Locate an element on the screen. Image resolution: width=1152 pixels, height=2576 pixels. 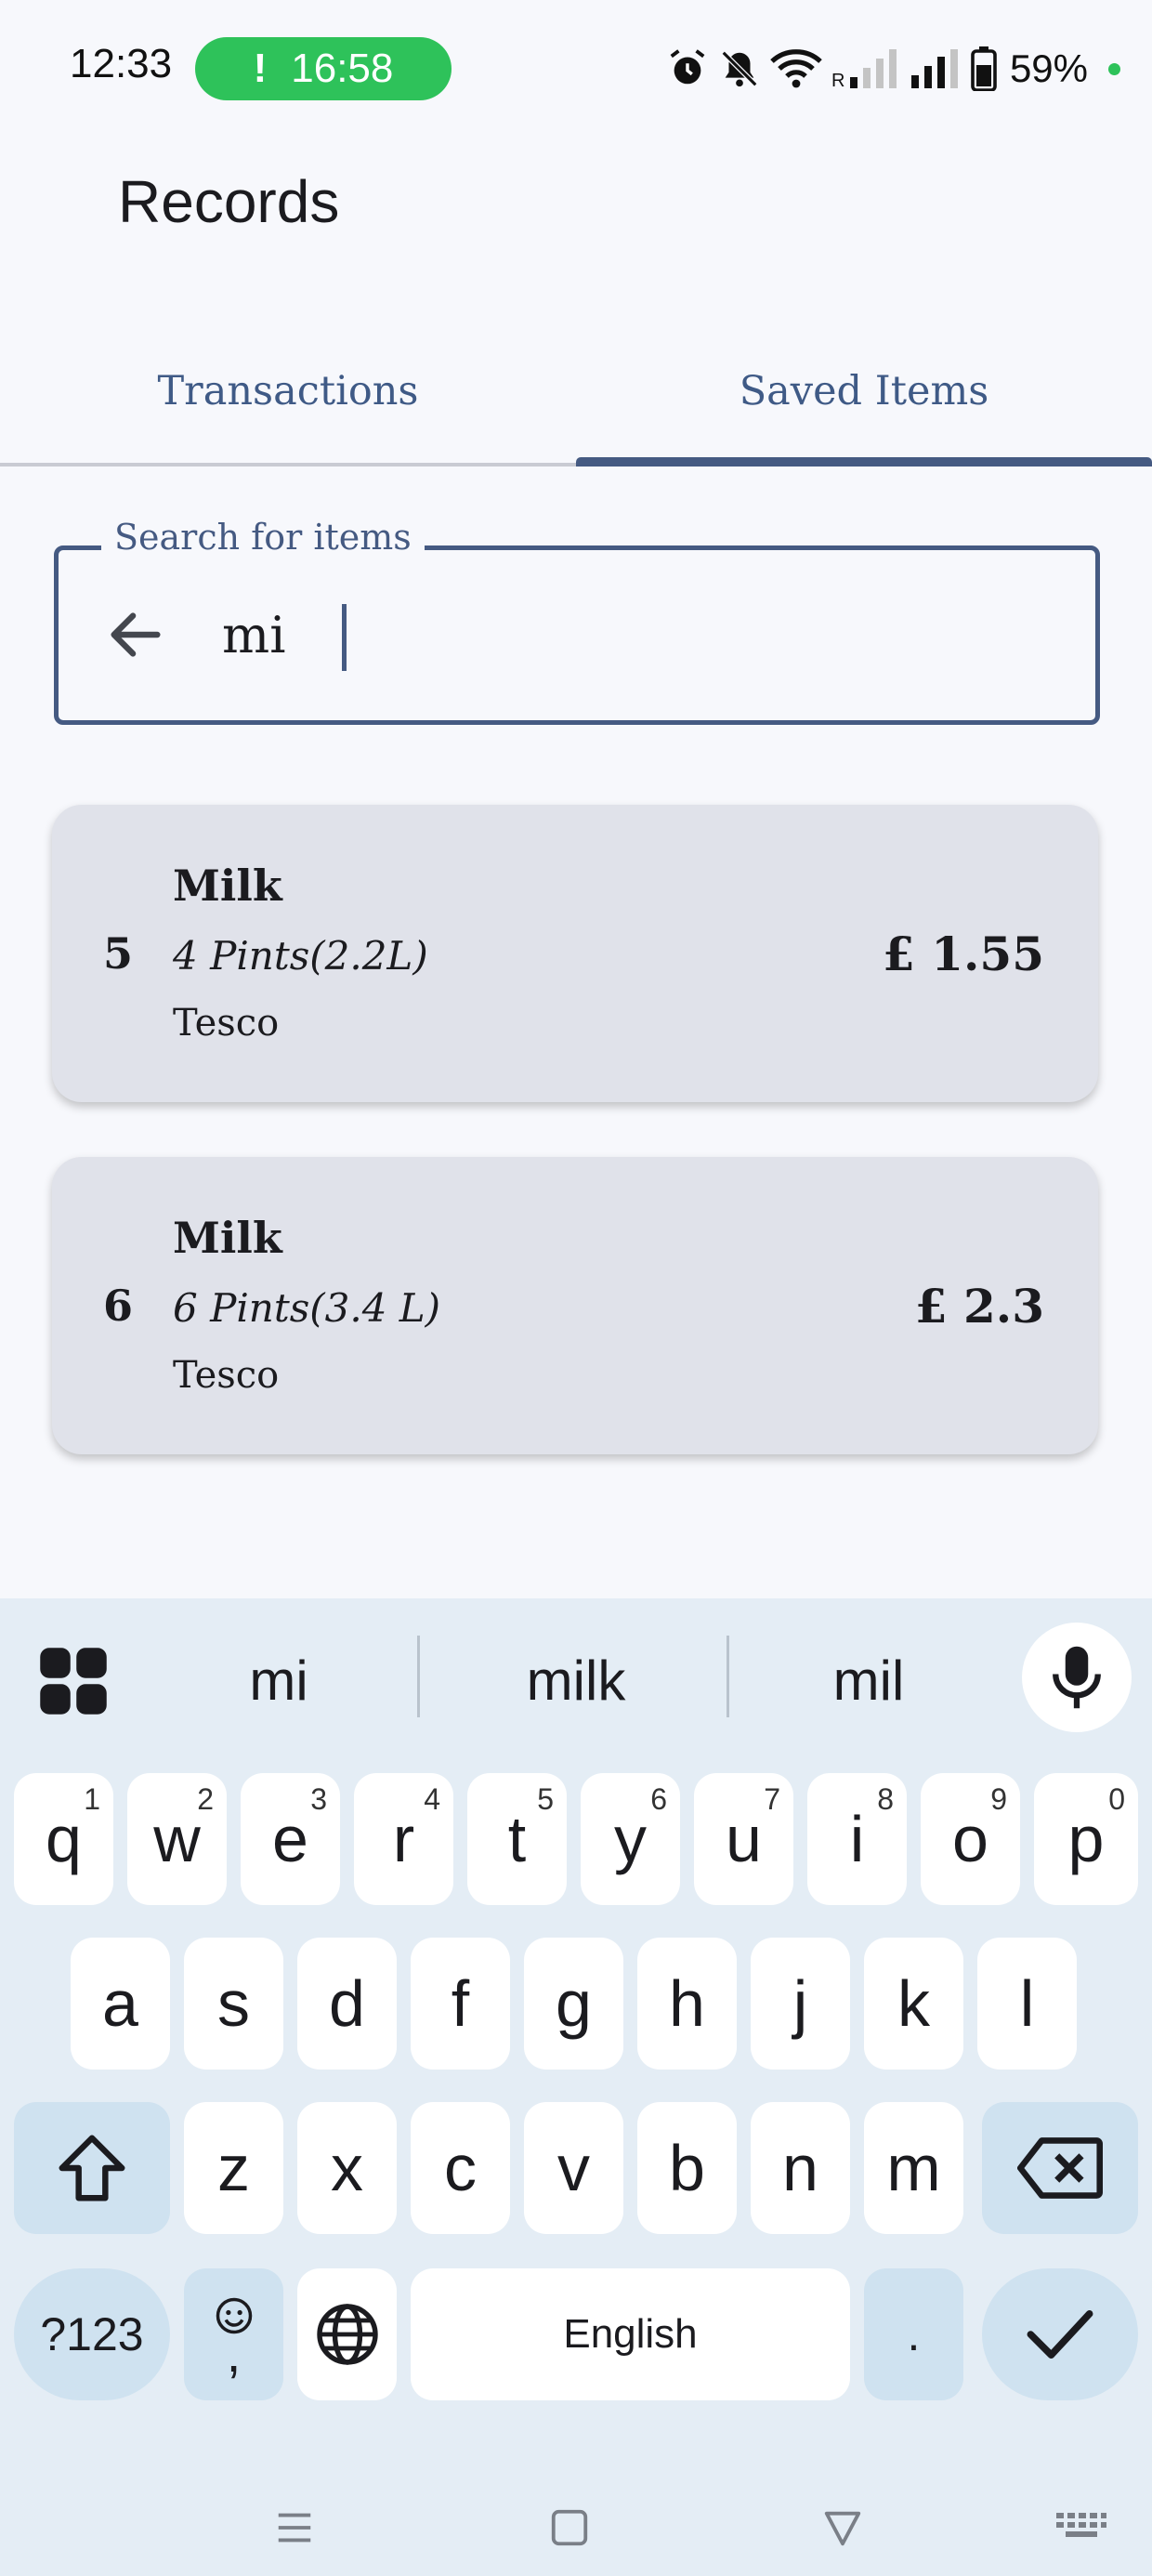
call-timer: 16:58 is located at coordinates (342, 68).